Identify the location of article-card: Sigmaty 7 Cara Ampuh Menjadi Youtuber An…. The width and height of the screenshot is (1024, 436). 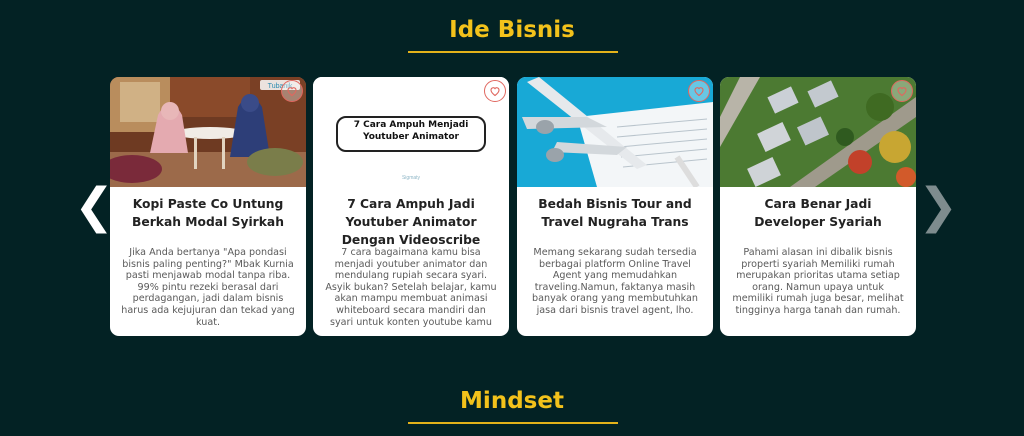
(411, 206).